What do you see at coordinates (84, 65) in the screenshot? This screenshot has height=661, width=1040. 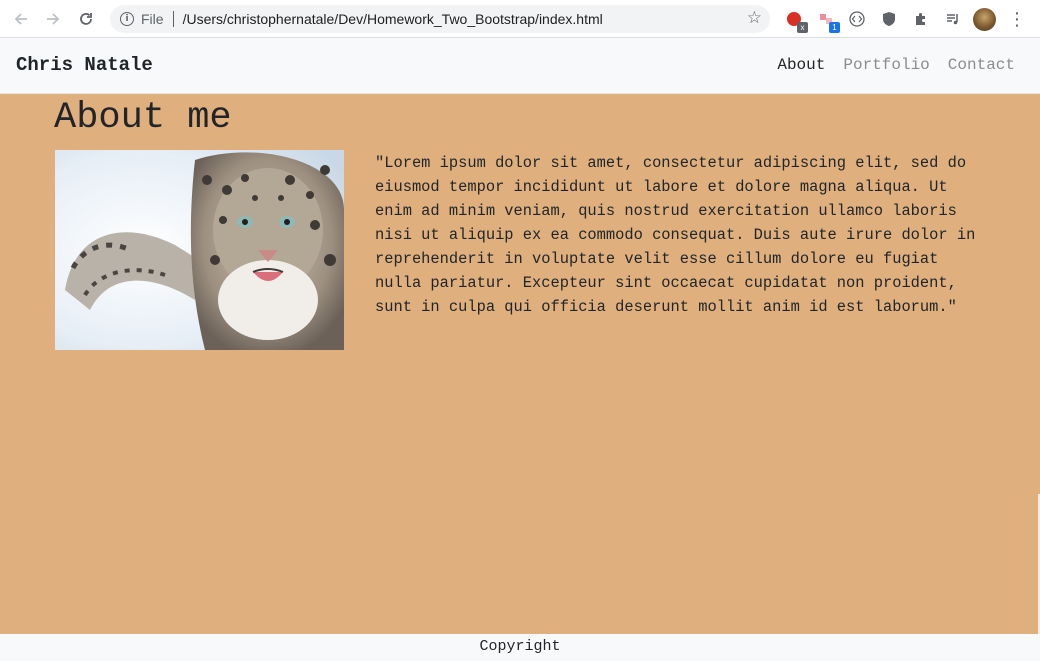 I see `brand-name: Chris Natale` at bounding box center [84, 65].